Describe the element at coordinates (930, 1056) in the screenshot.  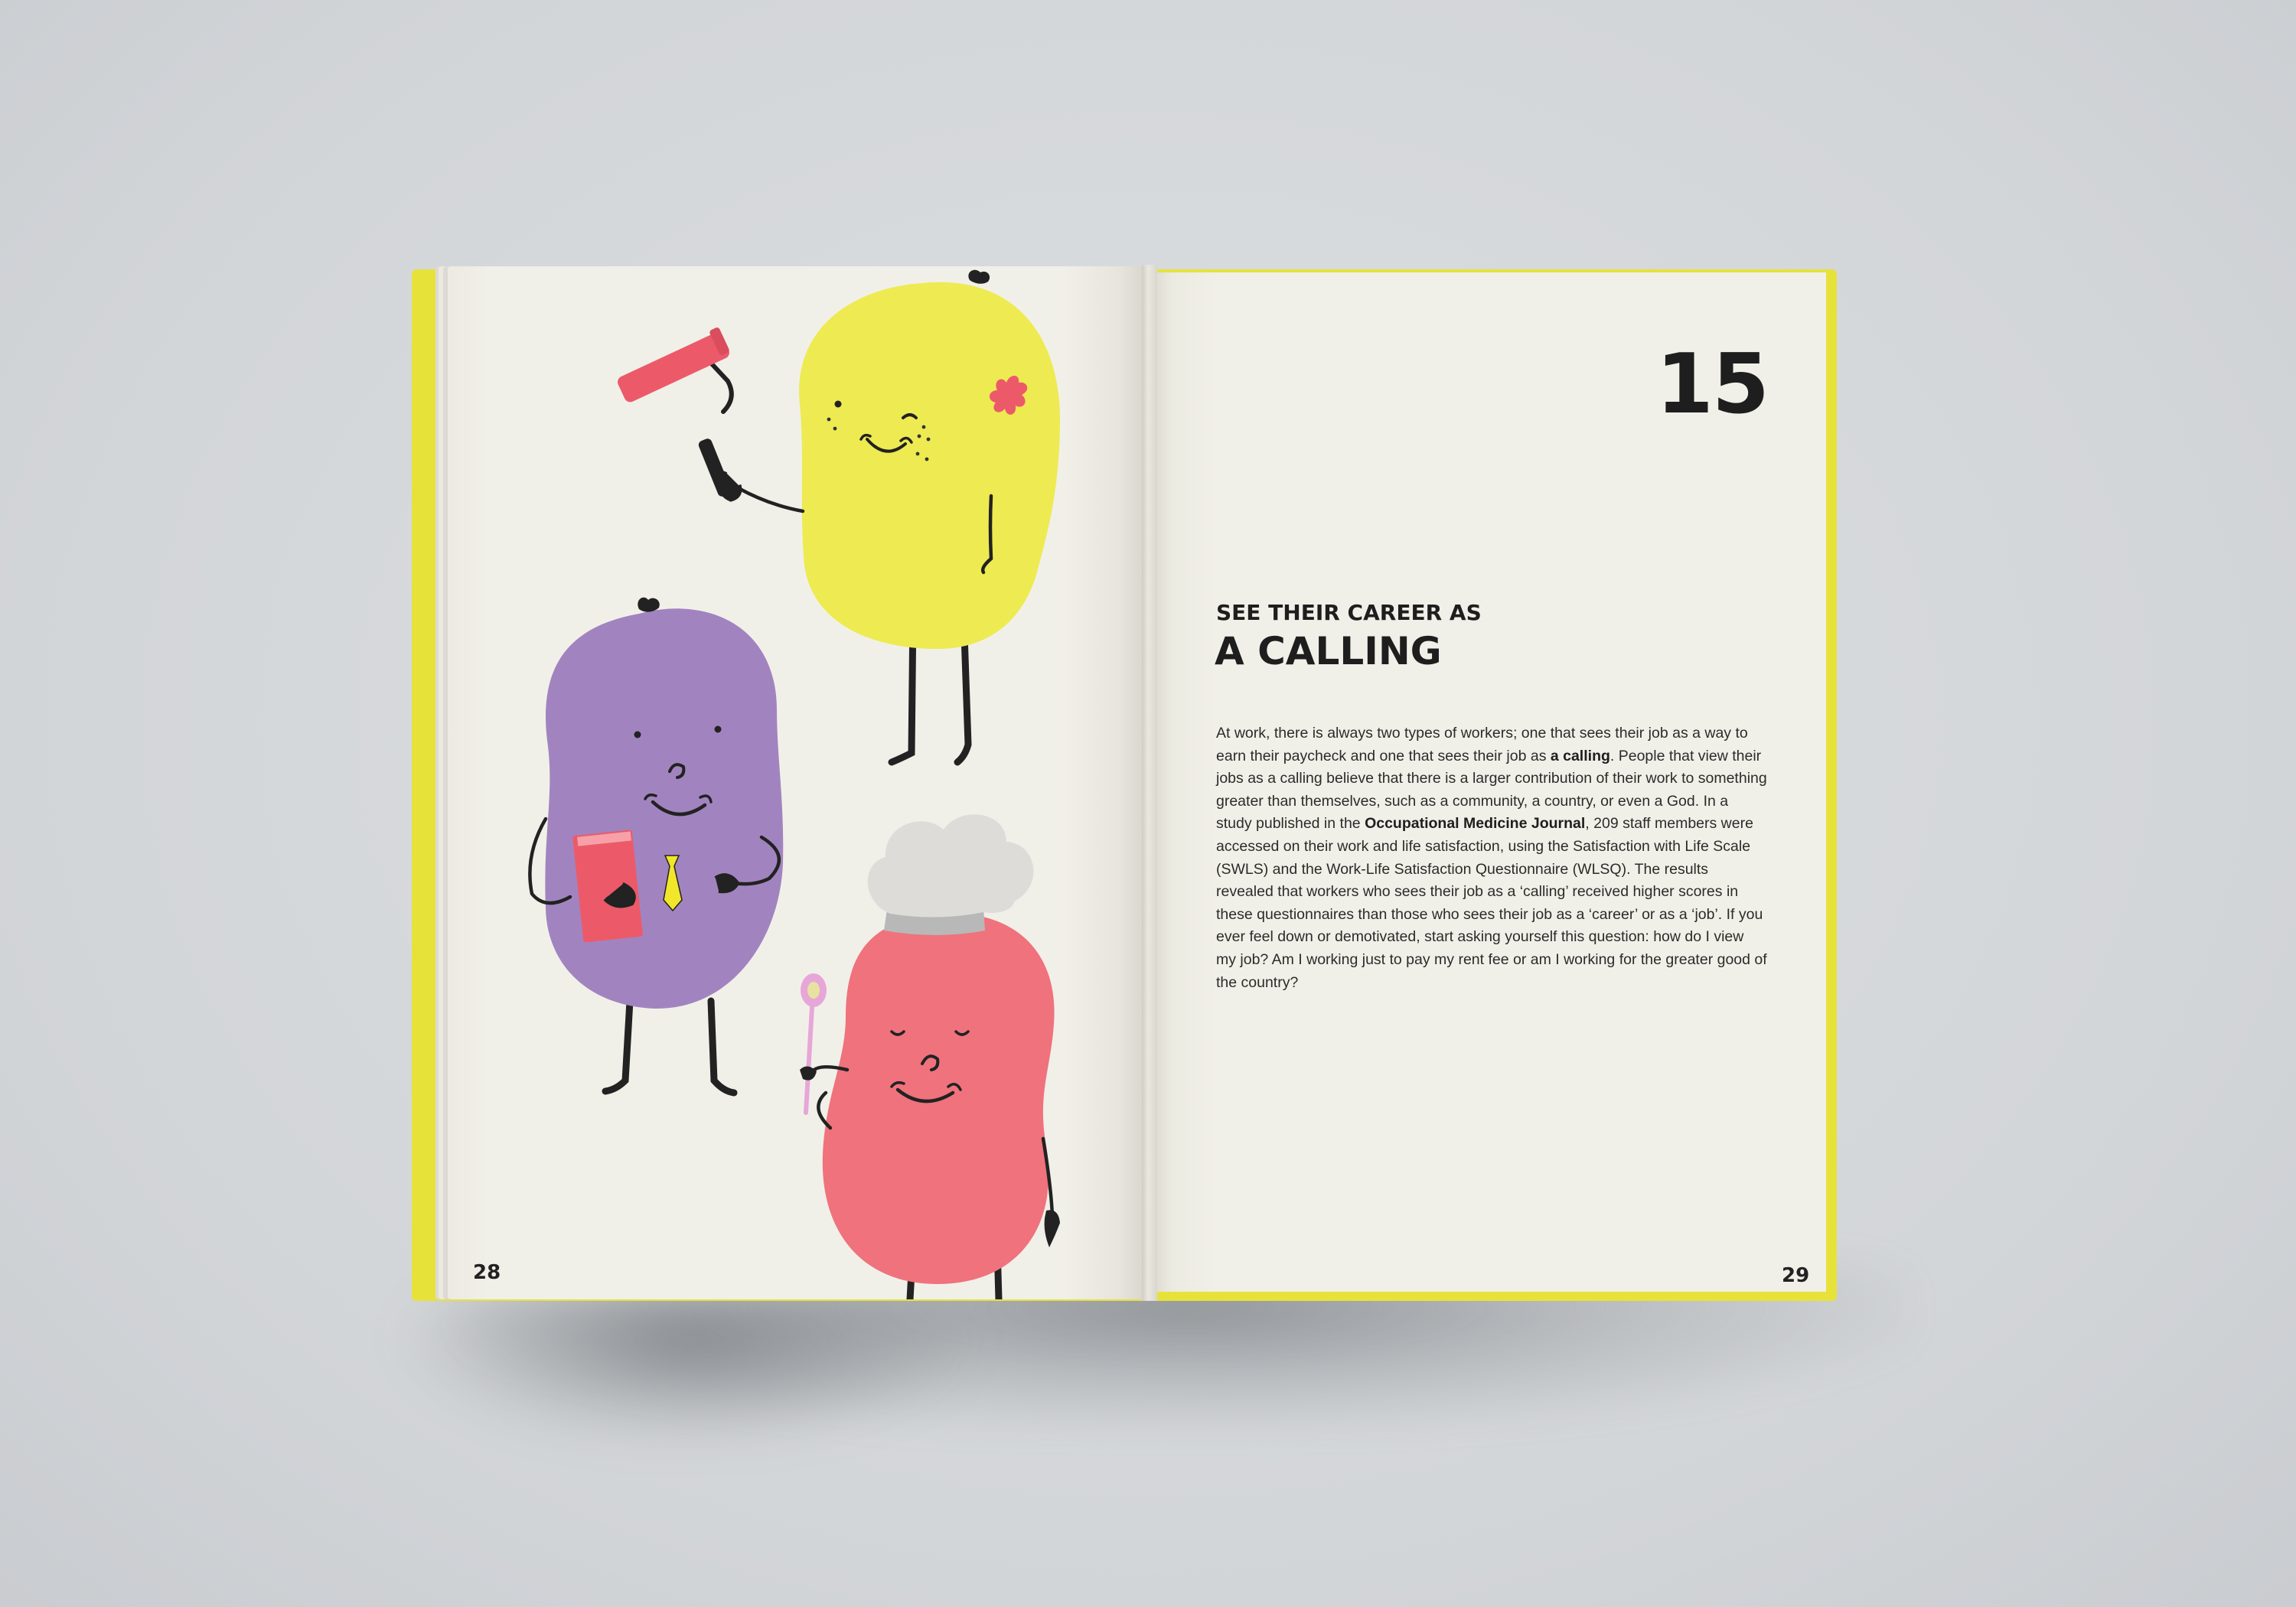
I see `chef-character` at that location.